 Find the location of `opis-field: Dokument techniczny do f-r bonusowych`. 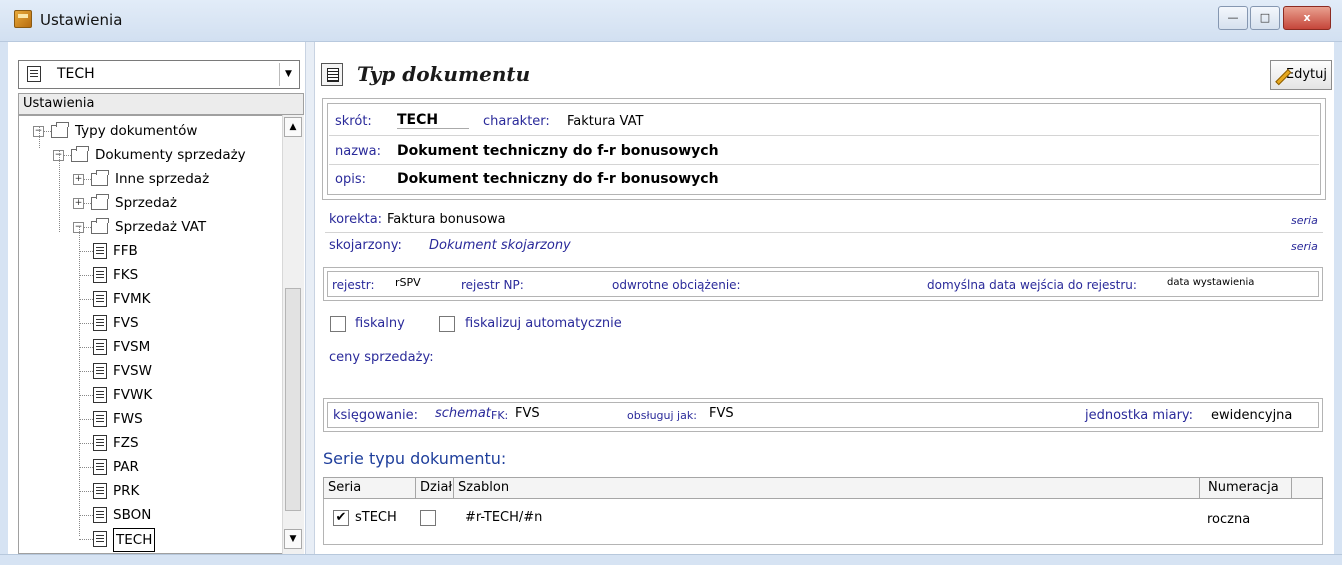

opis-field: Dokument techniczny do f-r bonusowych is located at coordinates (558, 179).